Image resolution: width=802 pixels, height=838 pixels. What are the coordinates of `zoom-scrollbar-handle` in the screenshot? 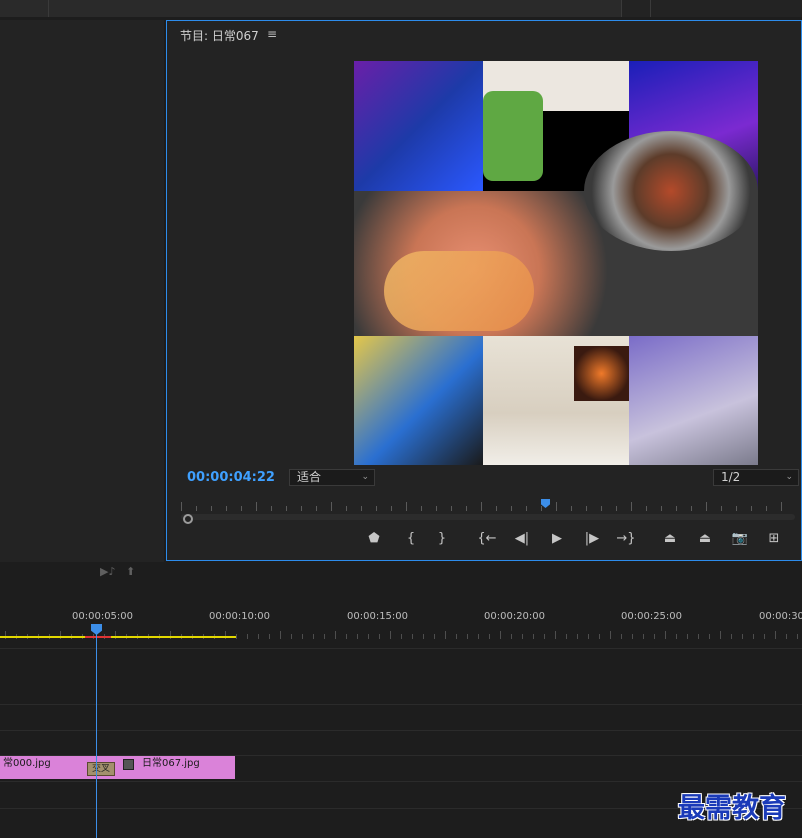 It's located at (188, 519).